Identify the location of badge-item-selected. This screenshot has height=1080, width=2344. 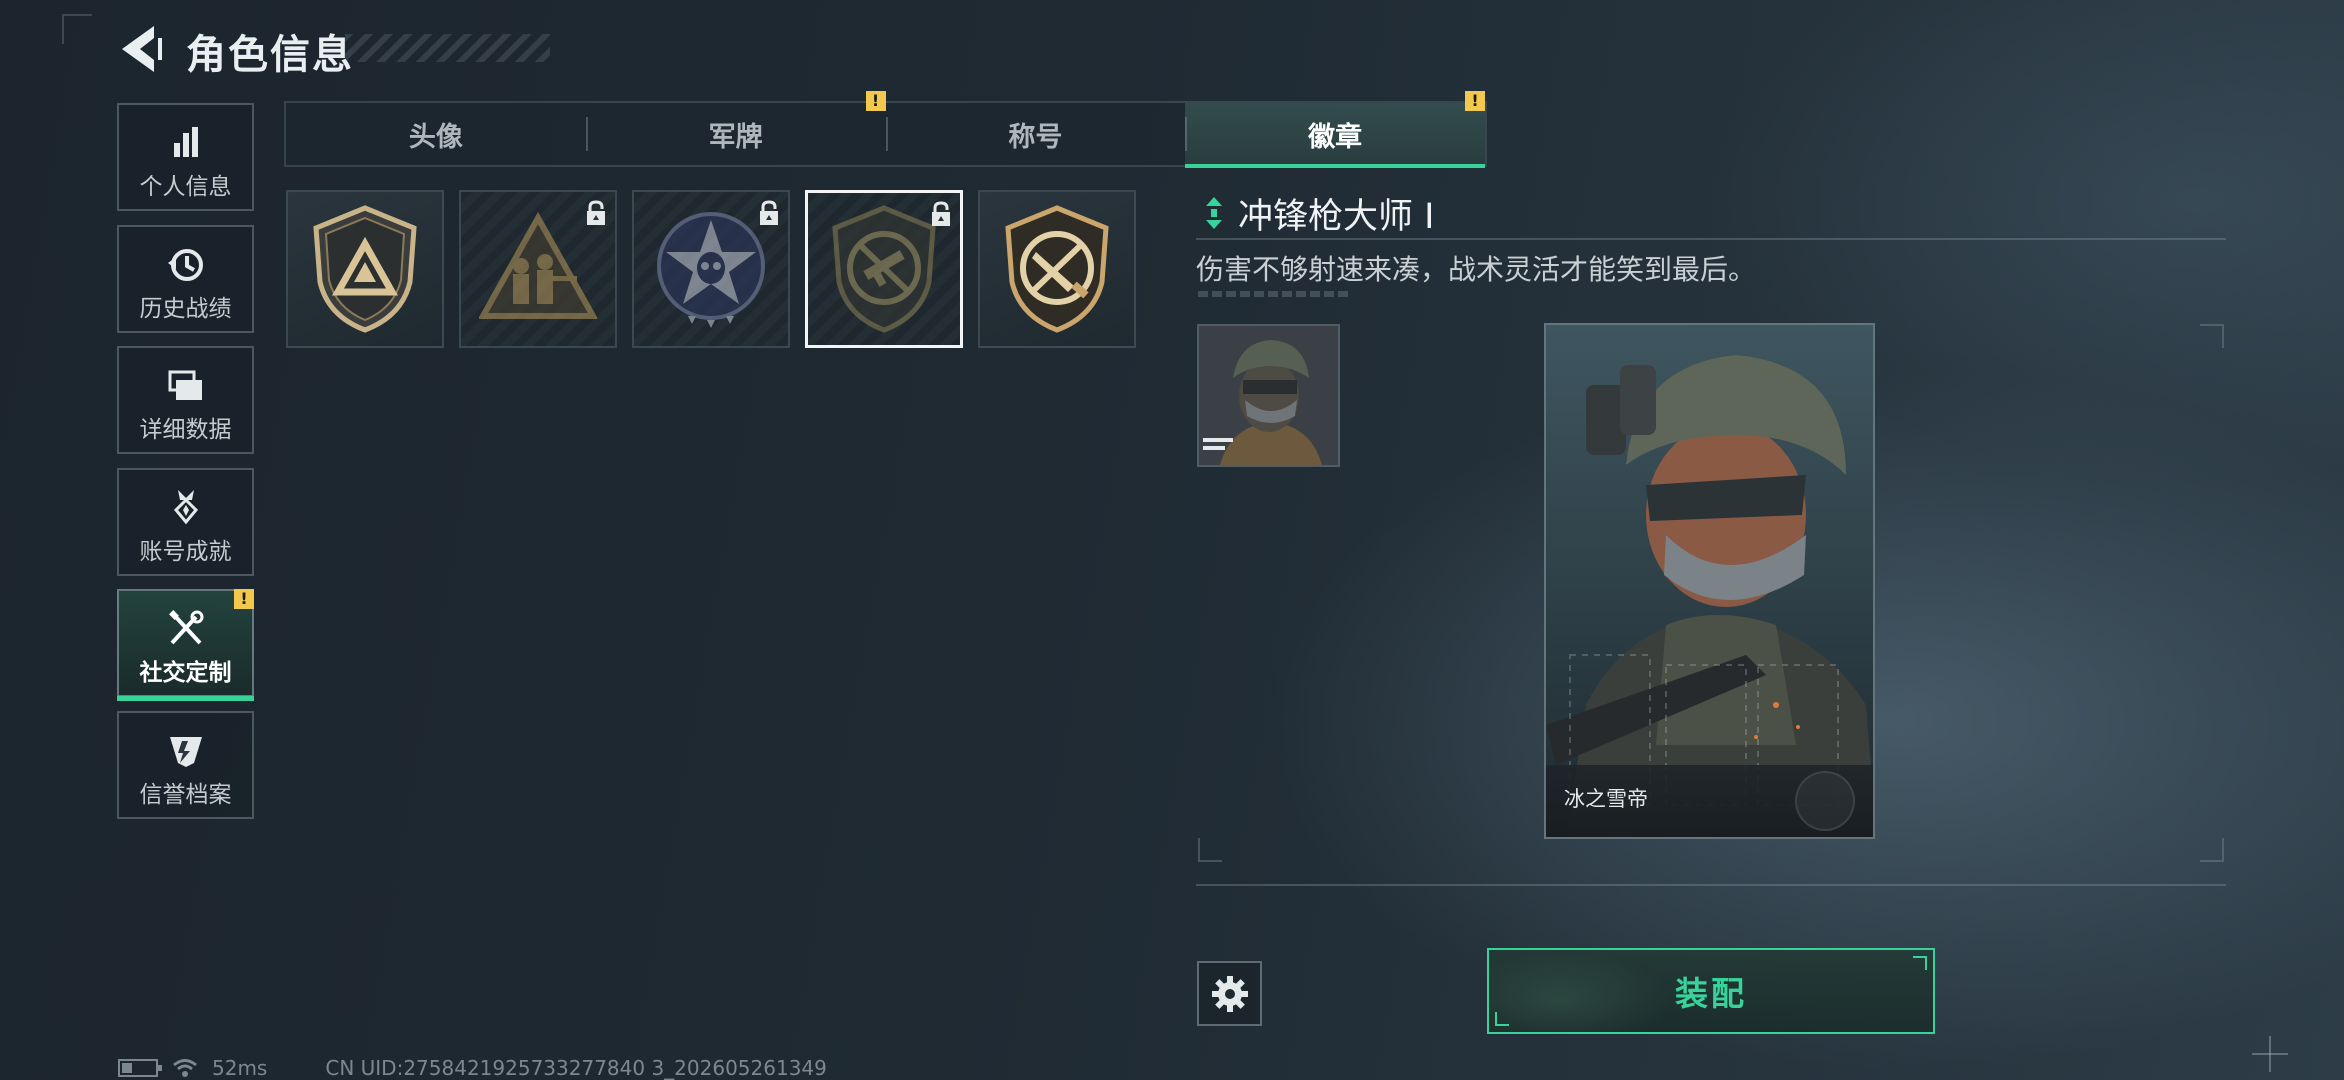
(884, 269).